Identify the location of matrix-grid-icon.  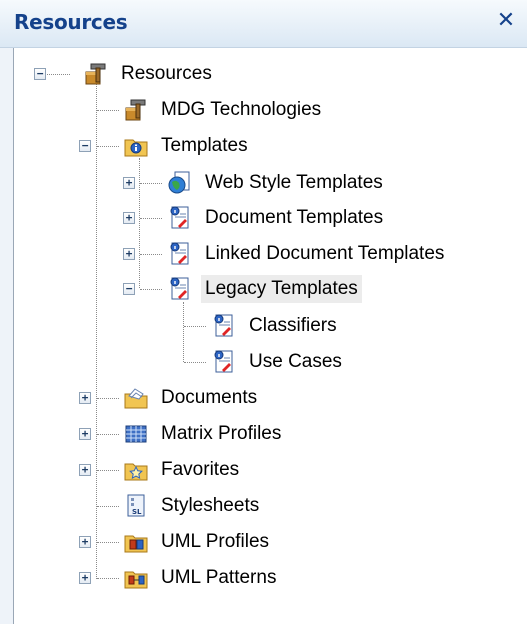
(136, 434).